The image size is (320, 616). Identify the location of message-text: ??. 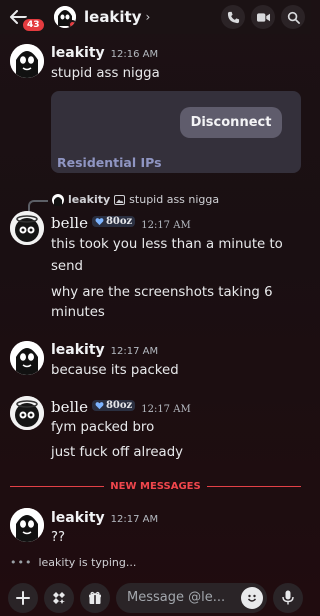
(58, 537).